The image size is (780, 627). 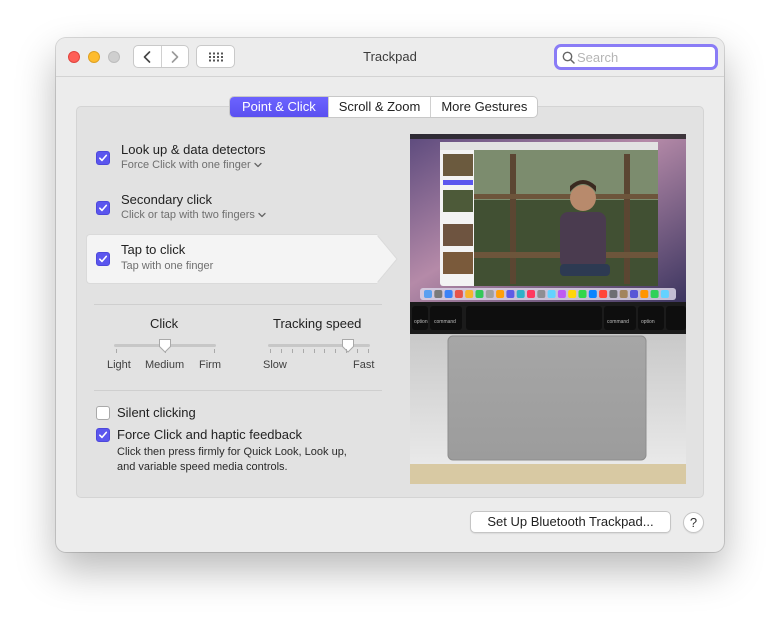 I want to click on key-left-option: option, so click(x=421, y=322).